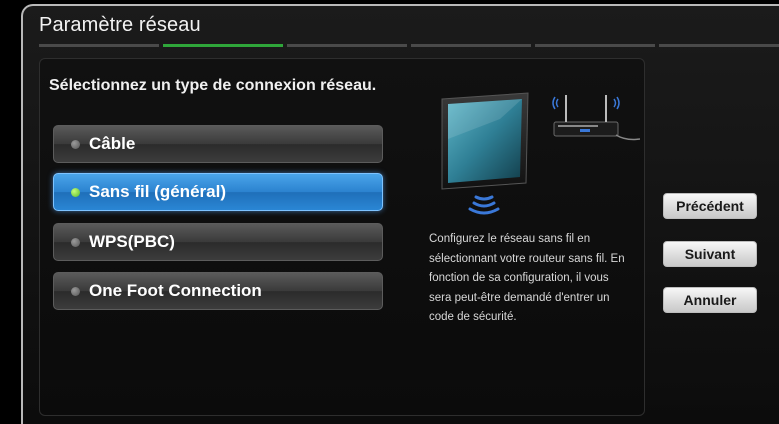  What do you see at coordinates (484, 205) in the screenshot?
I see `wifi-waves-icon` at bounding box center [484, 205].